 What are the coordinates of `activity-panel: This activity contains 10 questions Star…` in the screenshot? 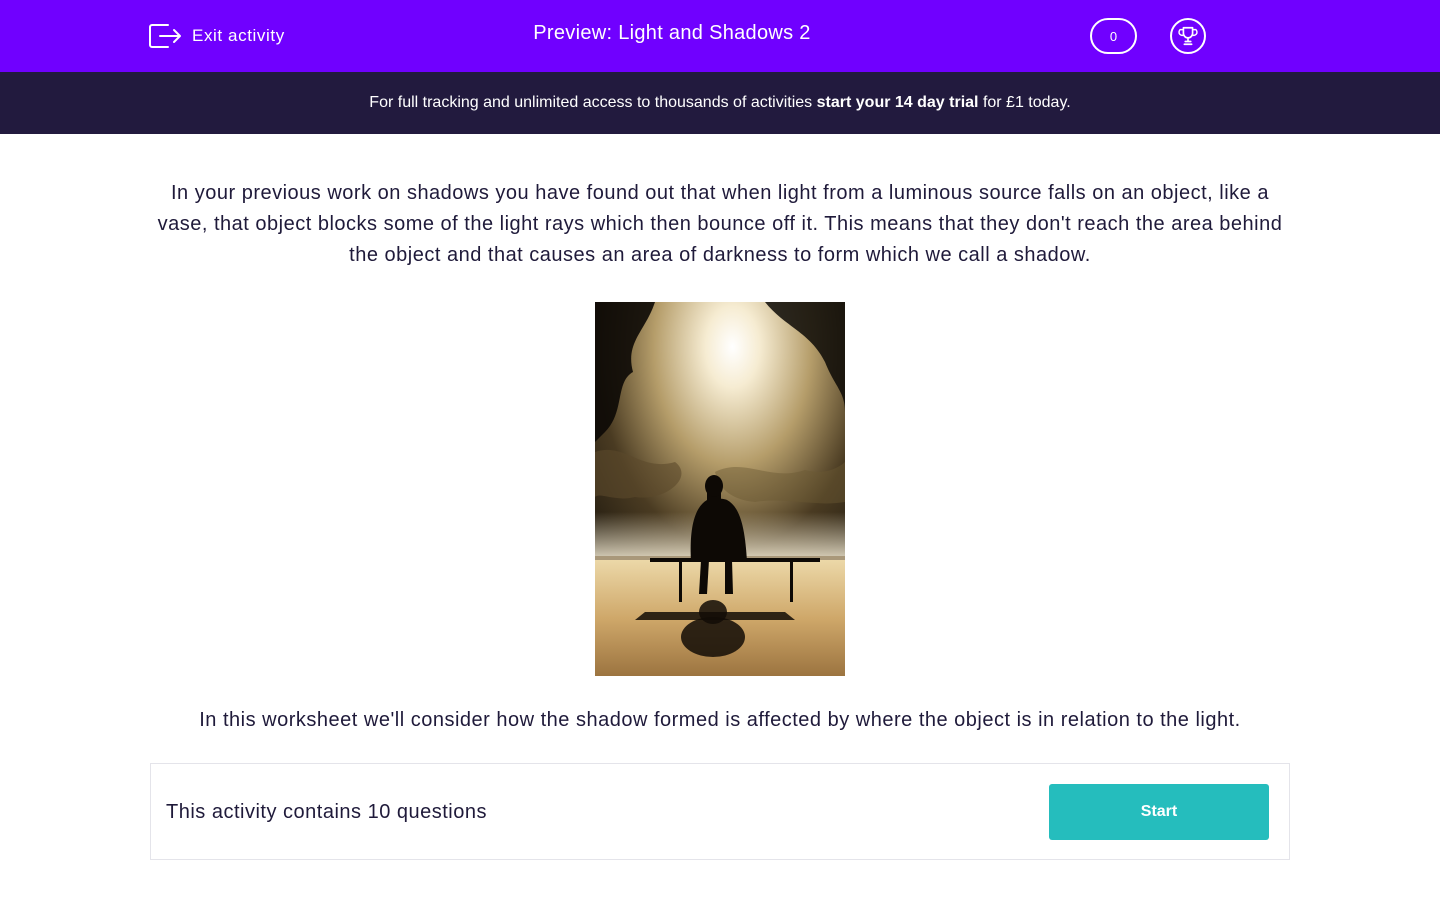 It's located at (720, 811).